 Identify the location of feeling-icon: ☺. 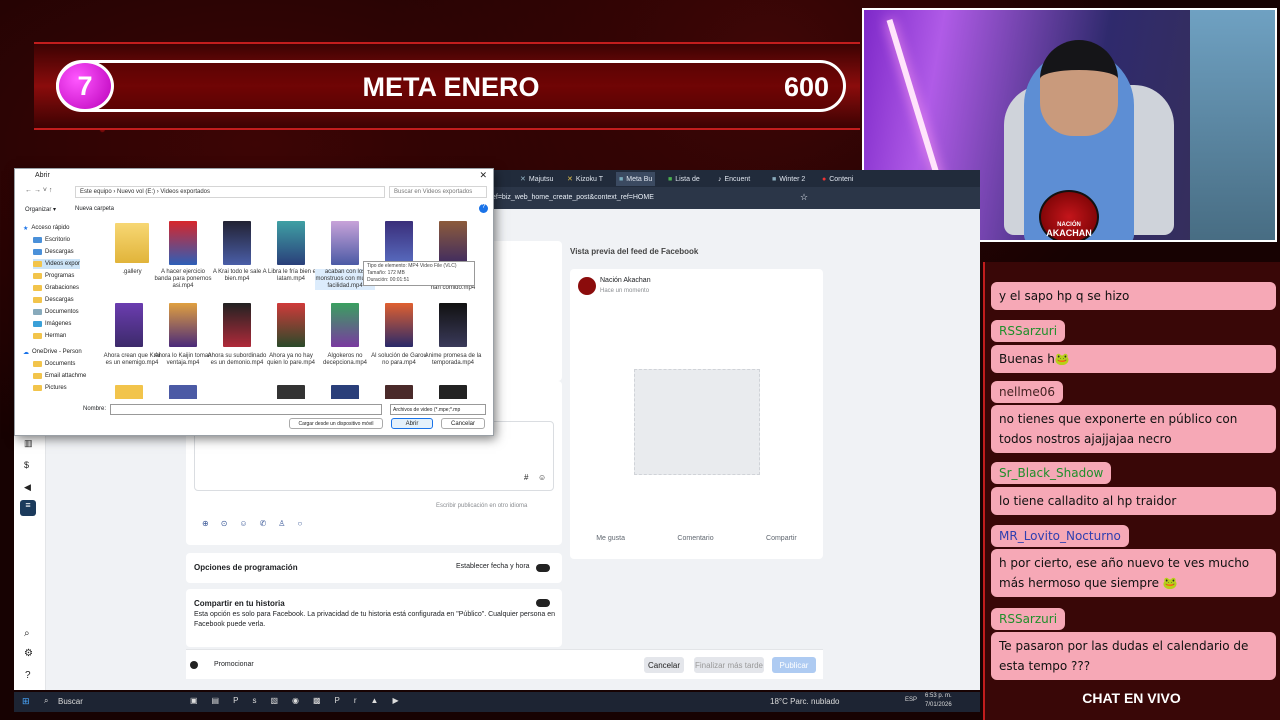
(243, 523).